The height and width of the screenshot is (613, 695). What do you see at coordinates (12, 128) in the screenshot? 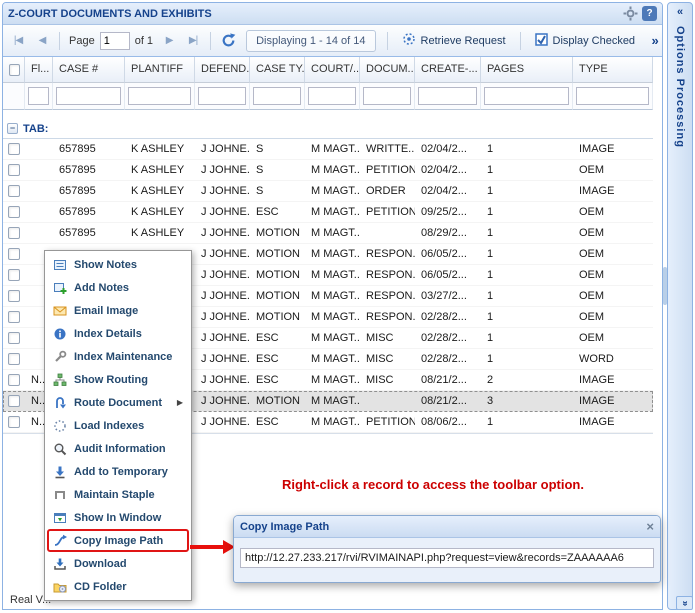
I see `collapse-group-icon: −` at bounding box center [12, 128].